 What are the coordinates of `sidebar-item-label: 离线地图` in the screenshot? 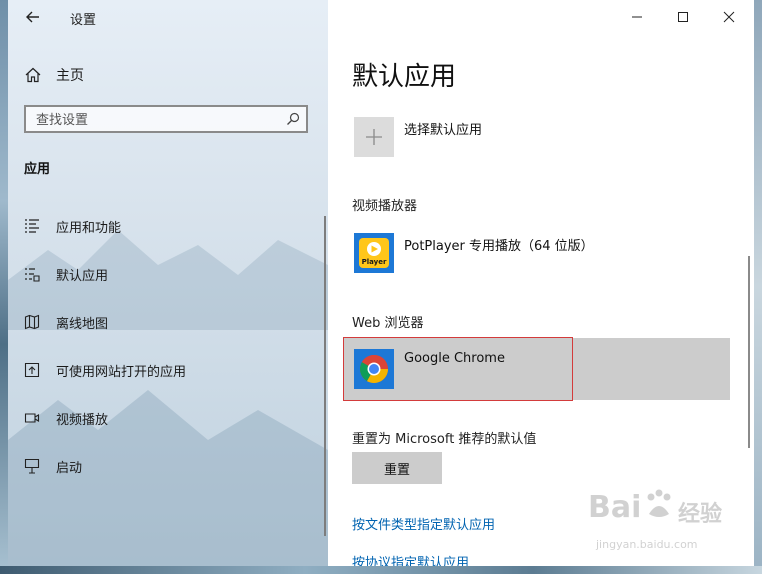 It's located at (82, 324).